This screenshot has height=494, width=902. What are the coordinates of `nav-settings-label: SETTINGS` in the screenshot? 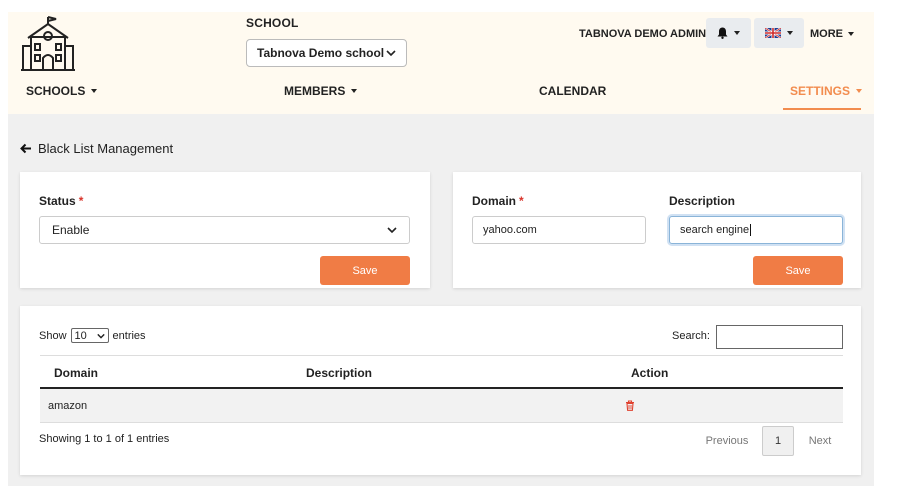 It's located at (820, 91).